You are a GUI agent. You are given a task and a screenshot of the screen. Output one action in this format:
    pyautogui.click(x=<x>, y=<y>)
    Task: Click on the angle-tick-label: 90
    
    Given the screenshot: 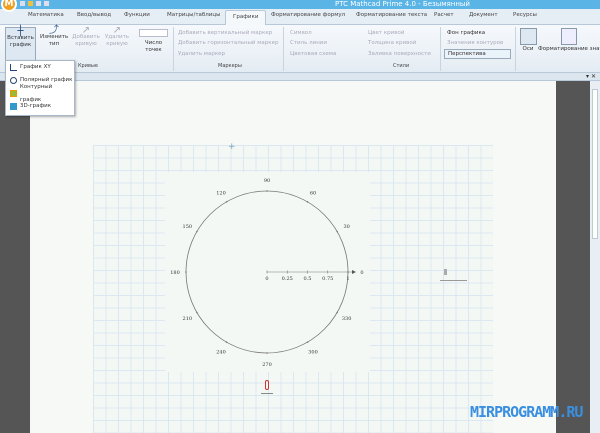 What is the action you would take?
    pyautogui.click(x=267, y=181)
    